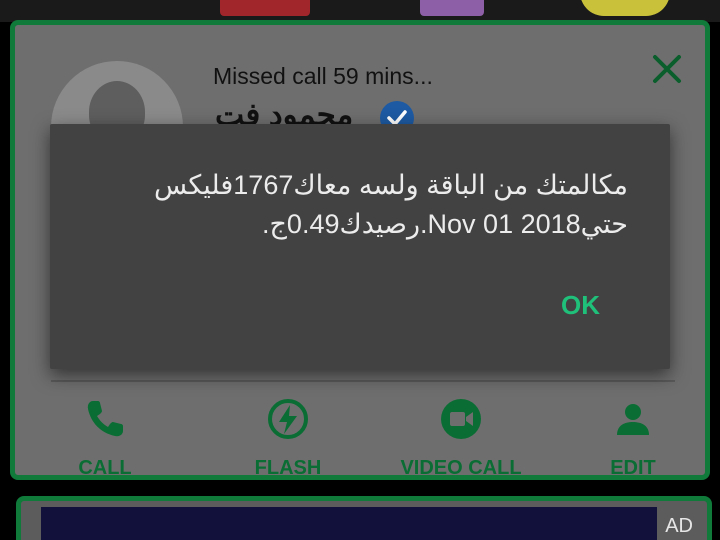  What do you see at coordinates (360, 11) in the screenshot?
I see `background-app-strip` at bounding box center [360, 11].